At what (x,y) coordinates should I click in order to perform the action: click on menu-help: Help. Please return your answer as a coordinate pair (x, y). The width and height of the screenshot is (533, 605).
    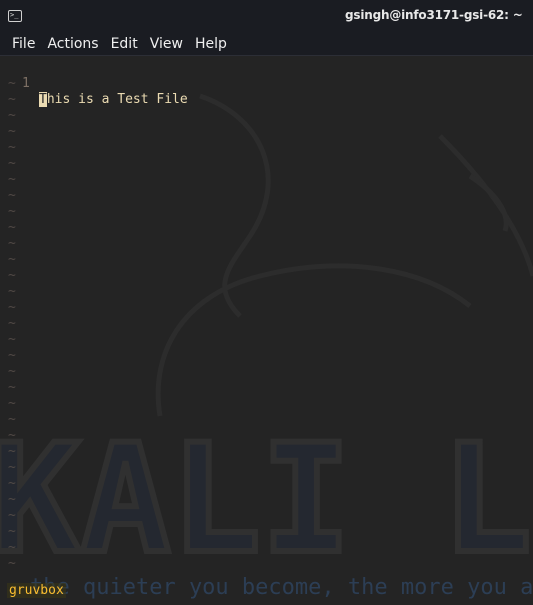
    Looking at the image, I should click on (211, 44).